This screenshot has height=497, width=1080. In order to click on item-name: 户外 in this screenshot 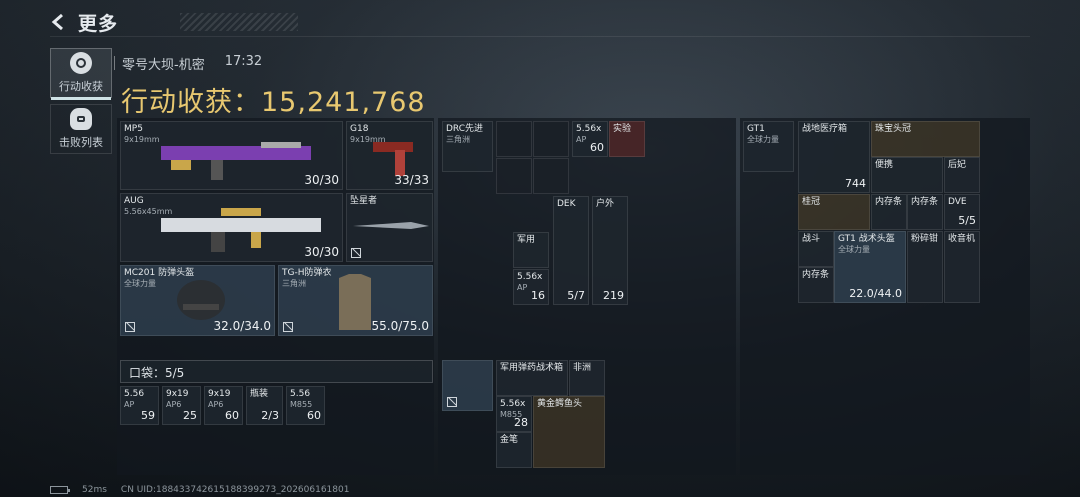, I will do `click(605, 204)`.